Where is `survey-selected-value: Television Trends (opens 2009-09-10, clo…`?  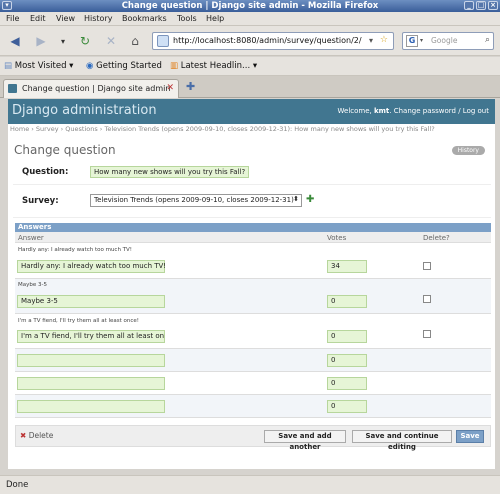
survey-selected-value: Television Trends (opens 2009-09-10, clo… is located at coordinates (194, 200).